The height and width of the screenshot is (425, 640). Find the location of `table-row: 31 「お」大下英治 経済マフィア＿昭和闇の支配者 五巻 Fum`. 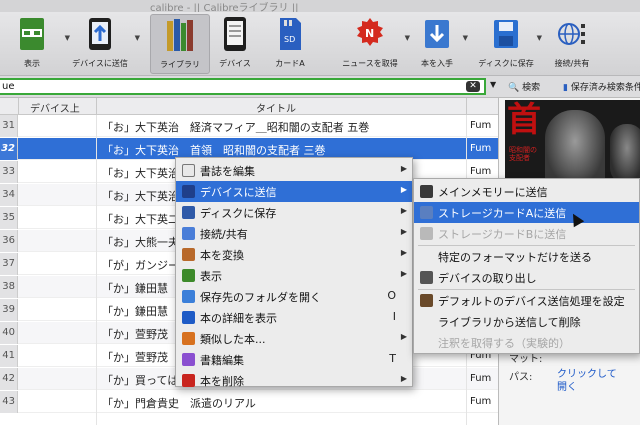

table-row: 31 「お」大下英治 経済マフィア＿昭和闇の支配者 五巻 Fum is located at coordinates (249, 126).